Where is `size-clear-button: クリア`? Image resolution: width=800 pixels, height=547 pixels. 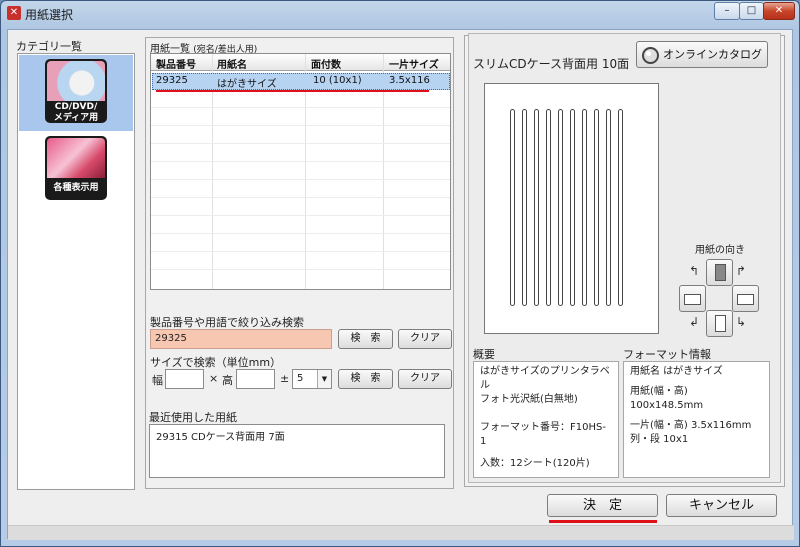 size-clear-button: クリア is located at coordinates (425, 379).